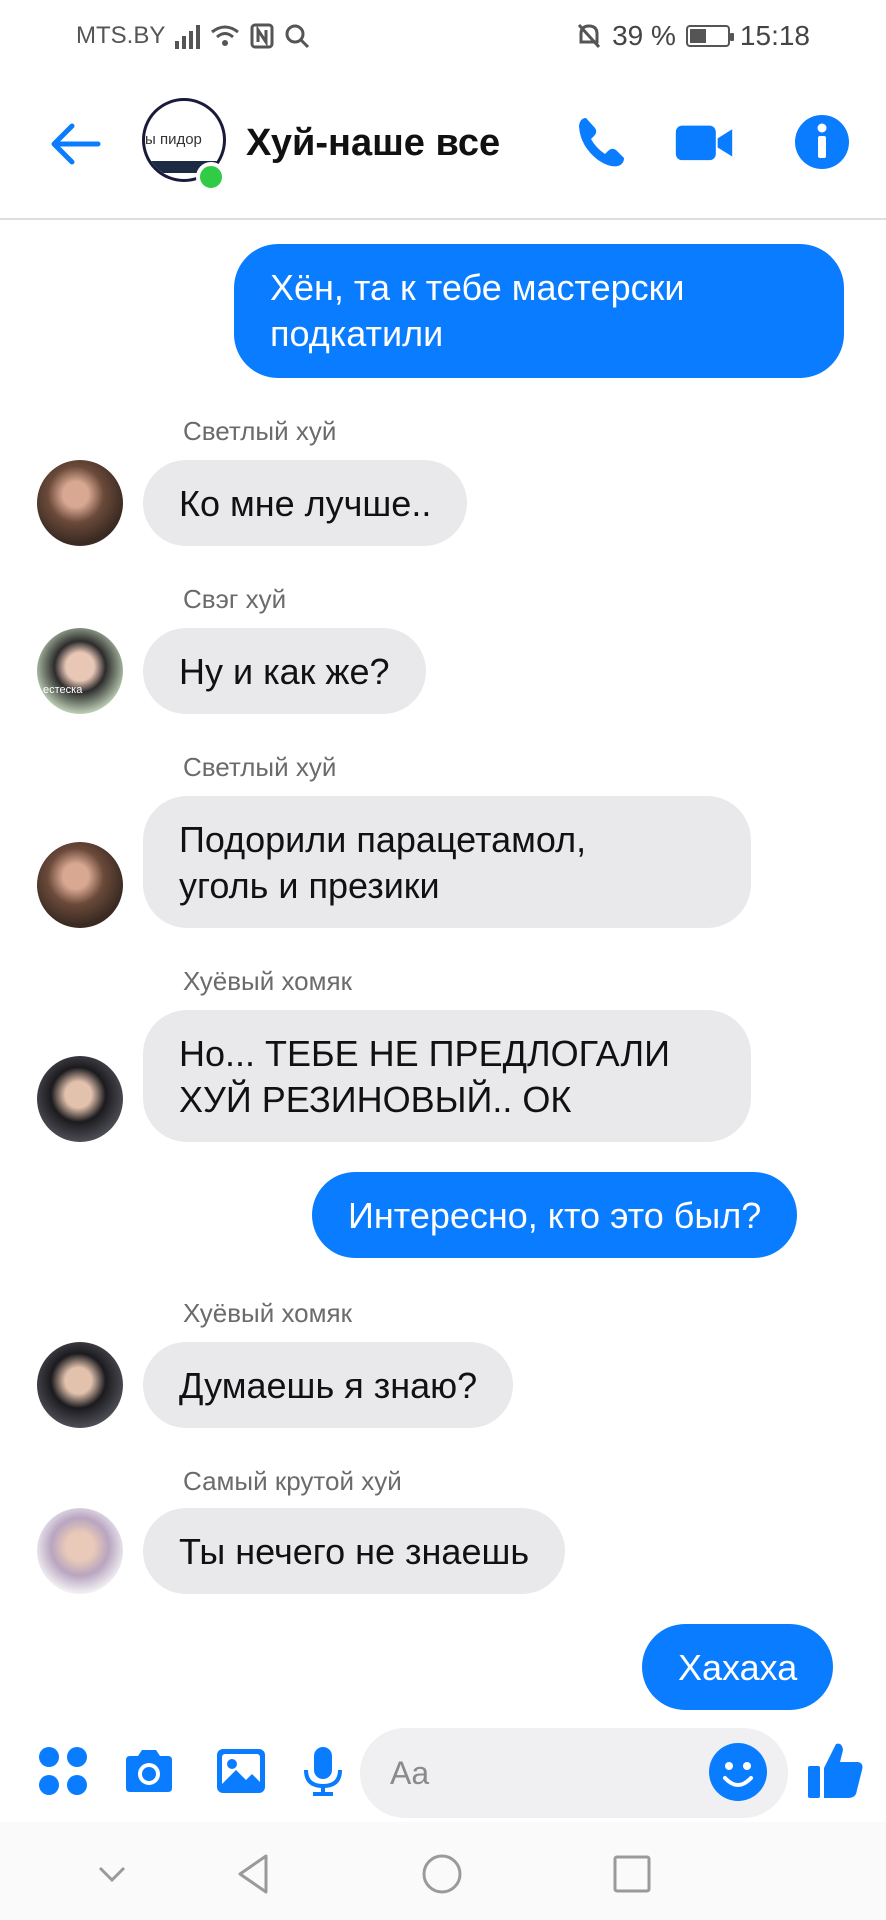  What do you see at coordinates (235, 599) in the screenshot?
I see `sender-name: Свэг хуй` at bounding box center [235, 599].